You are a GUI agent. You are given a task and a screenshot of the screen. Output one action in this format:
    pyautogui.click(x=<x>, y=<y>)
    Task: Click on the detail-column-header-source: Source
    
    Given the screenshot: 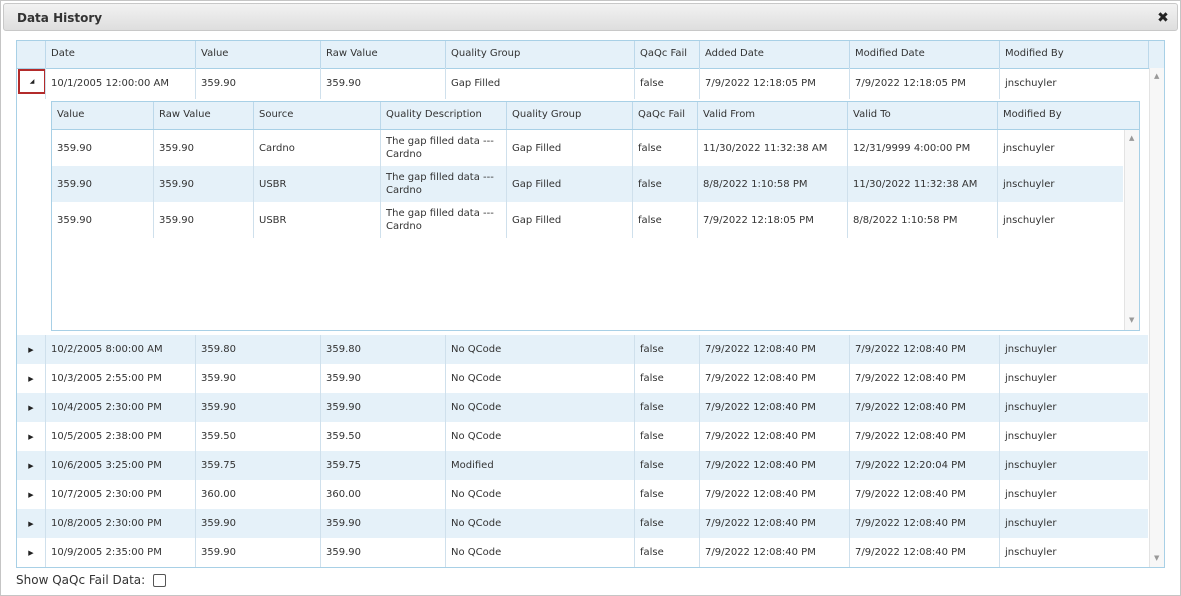 What is the action you would take?
    pyautogui.click(x=316, y=115)
    